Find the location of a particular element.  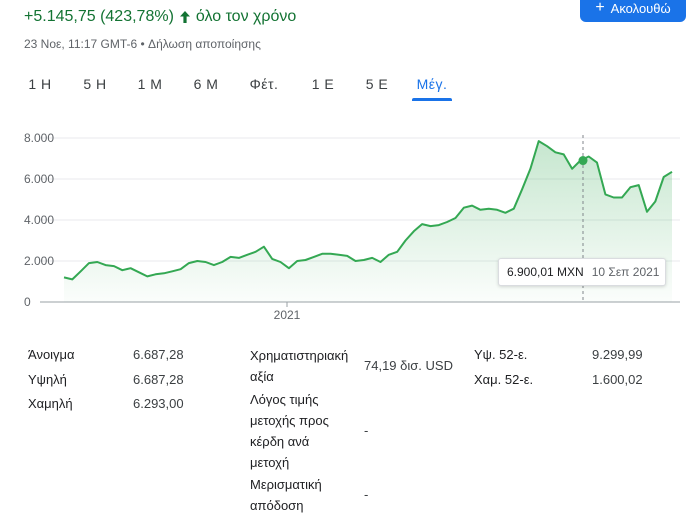

plus-icon: + is located at coordinates (600, 8).